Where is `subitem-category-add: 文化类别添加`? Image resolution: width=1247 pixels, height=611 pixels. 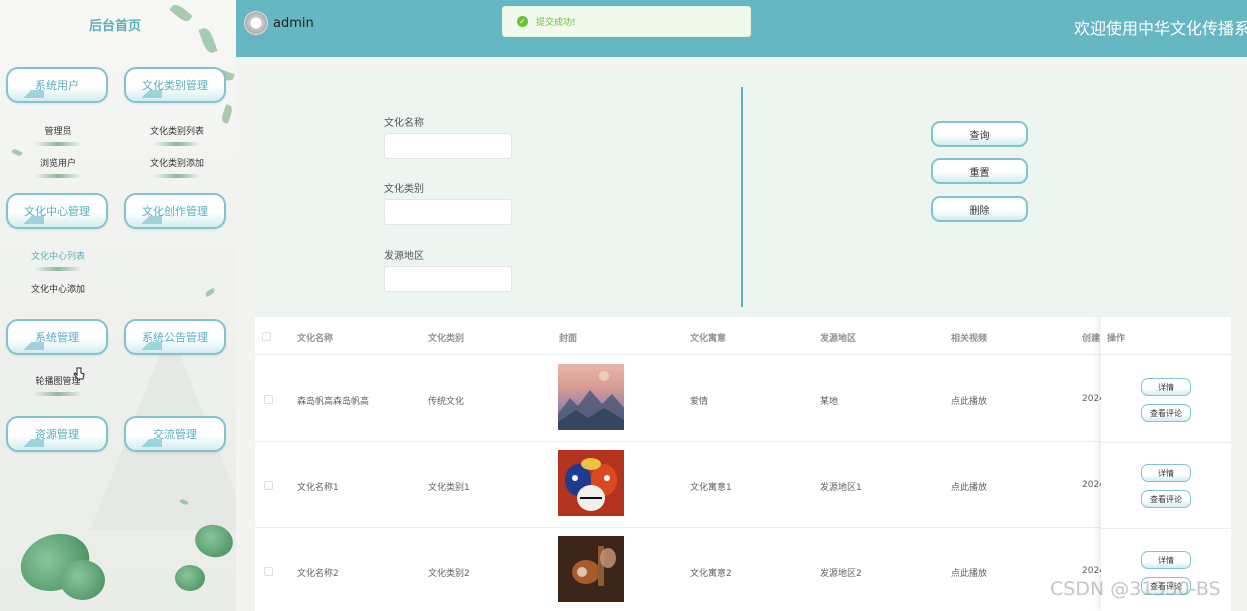
subitem-category-add: 文化类别添加 is located at coordinates (177, 167).